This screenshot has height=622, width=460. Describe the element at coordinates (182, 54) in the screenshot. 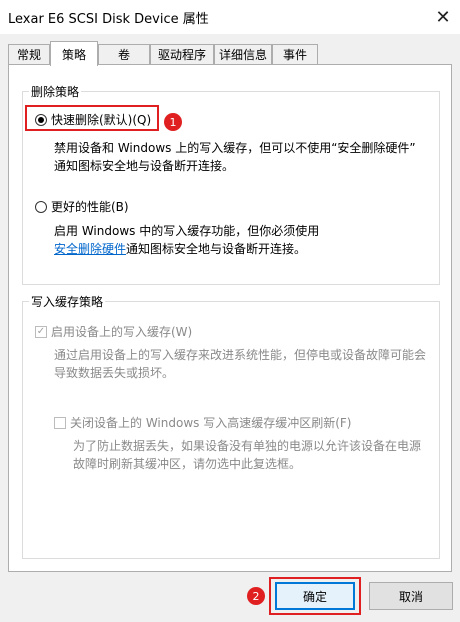

I see `tab-driver: 驱动程序` at that location.